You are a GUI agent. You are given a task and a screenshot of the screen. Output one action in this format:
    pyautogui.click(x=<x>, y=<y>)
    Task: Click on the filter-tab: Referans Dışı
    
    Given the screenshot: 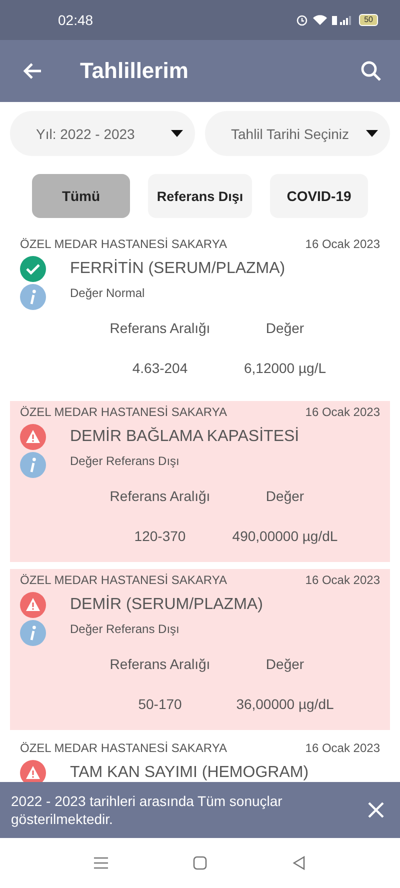 What is the action you would take?
    pyautogui.click(x=200, y=196)
    